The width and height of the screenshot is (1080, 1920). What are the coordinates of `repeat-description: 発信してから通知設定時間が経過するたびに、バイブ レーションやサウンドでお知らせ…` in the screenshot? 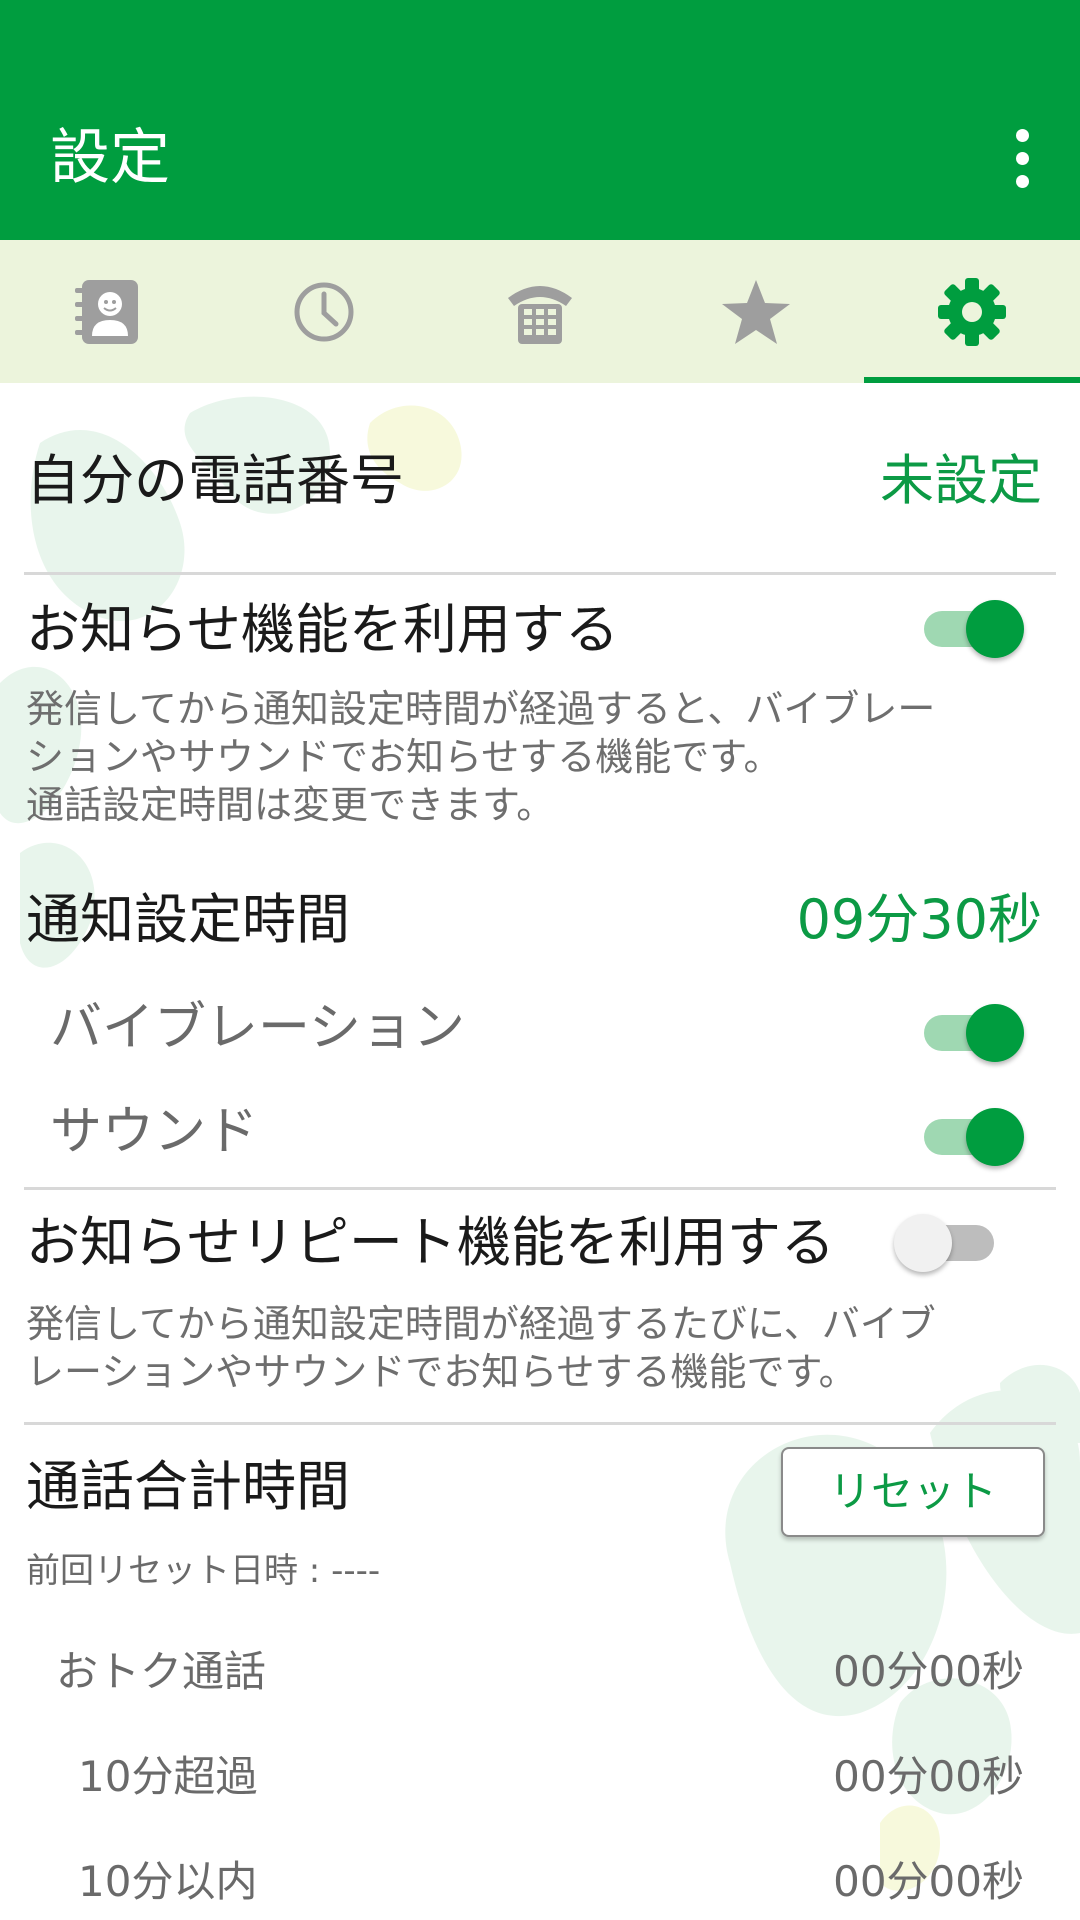 It's located at (481, 1348).